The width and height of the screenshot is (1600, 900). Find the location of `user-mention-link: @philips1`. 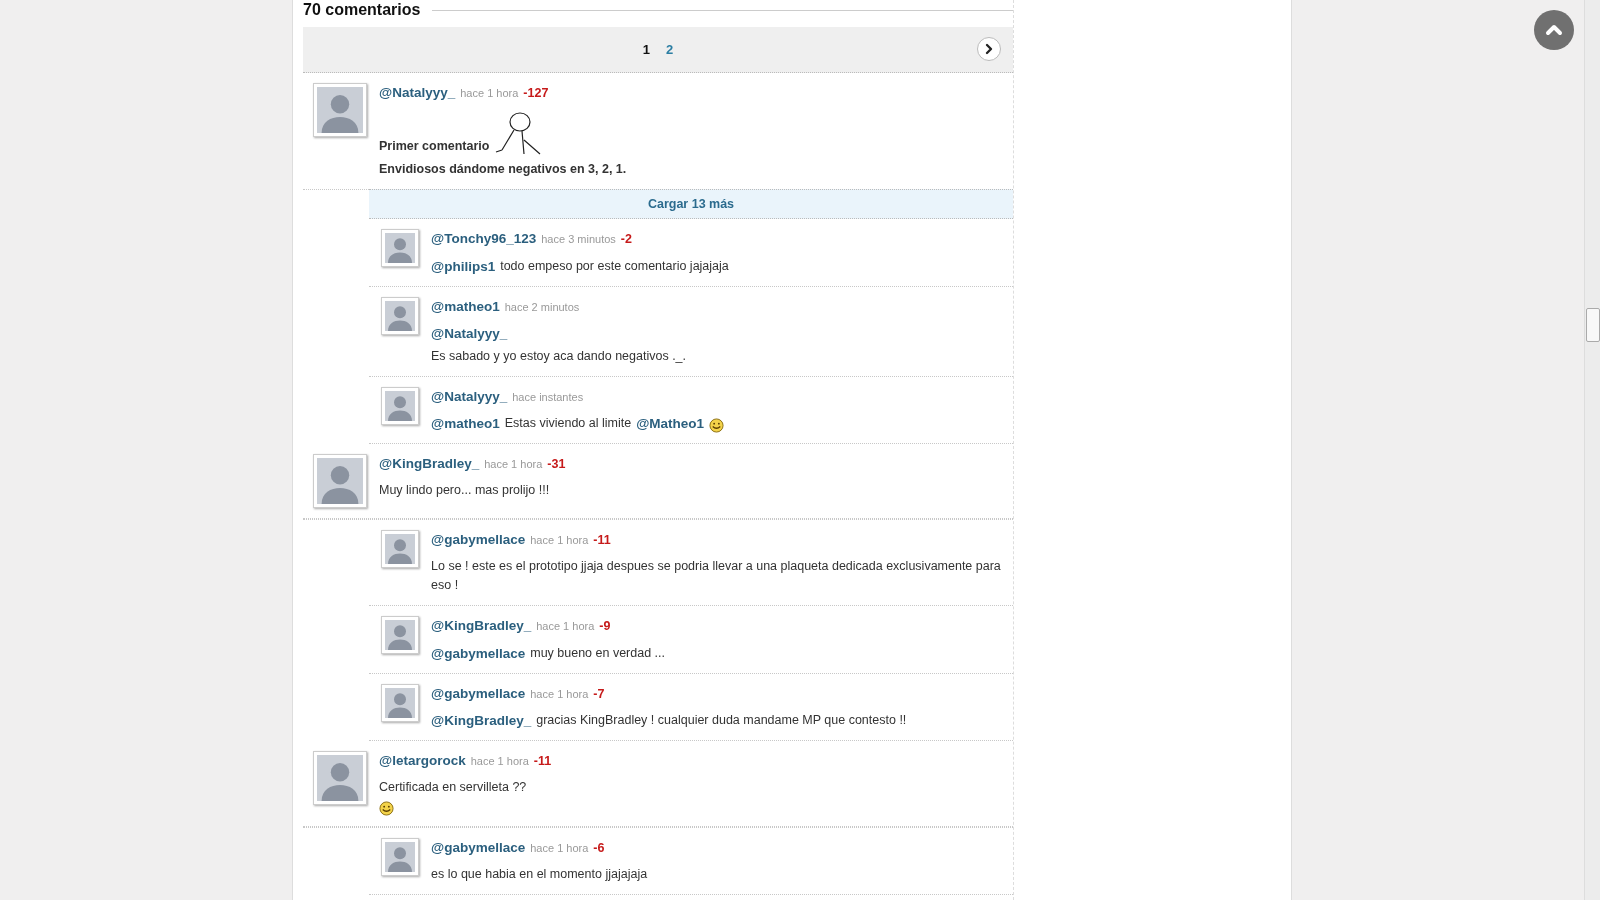

user-mention-link: @philips1 is located at coordinates (463, 266).